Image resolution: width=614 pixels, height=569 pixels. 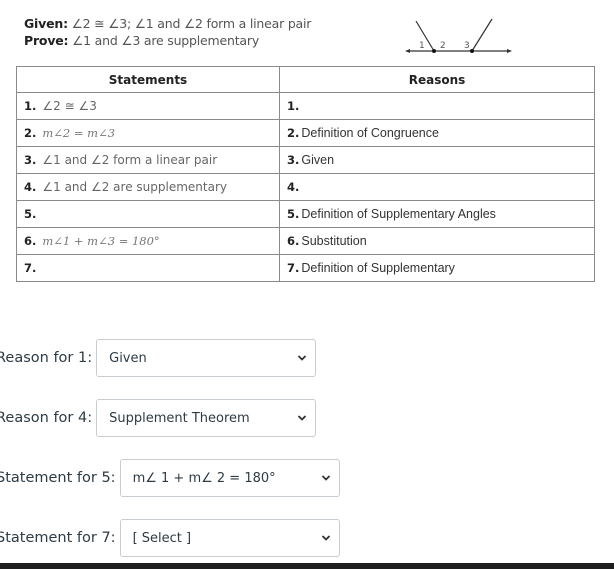 What do you see at coordinates (79, 133) in the screenshot?
I see `statement-text: m∠2 = m∠3` at bounding box center [79, 133].